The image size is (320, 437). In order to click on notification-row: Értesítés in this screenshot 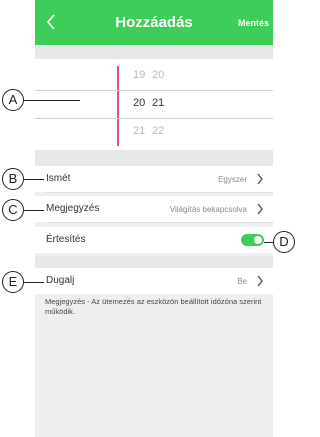, I will do `click(154, 240)`.